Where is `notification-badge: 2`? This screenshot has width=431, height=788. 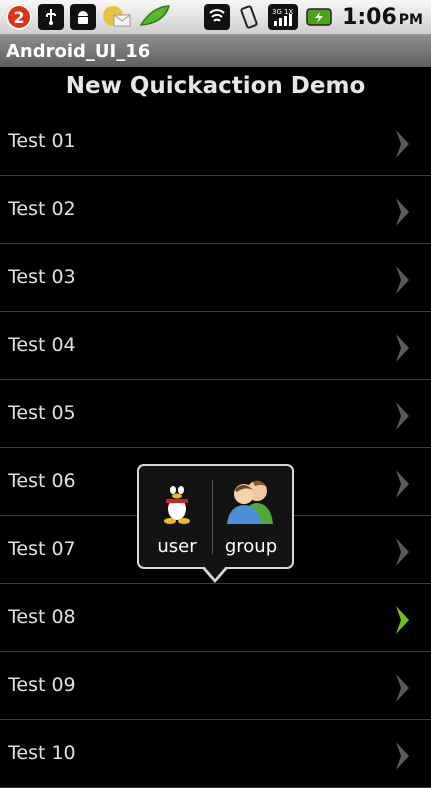
notification-badge: 2 is located at coordinates (19, 17).